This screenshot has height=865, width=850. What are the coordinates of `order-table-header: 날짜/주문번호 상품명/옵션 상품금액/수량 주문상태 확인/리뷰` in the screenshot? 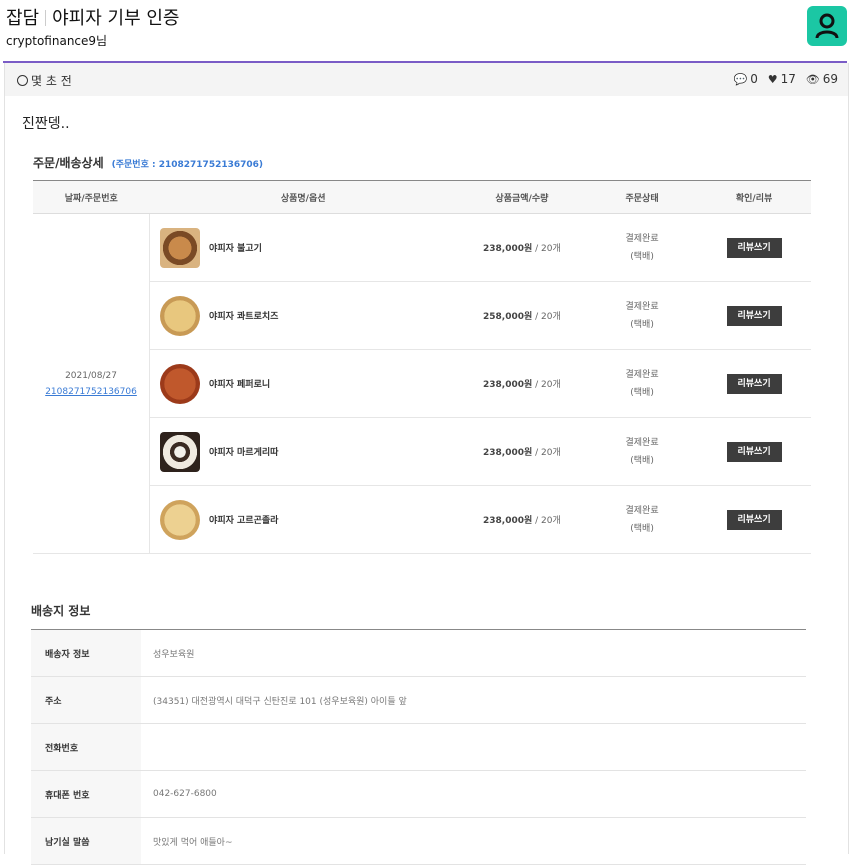 It's located at (422, 197).